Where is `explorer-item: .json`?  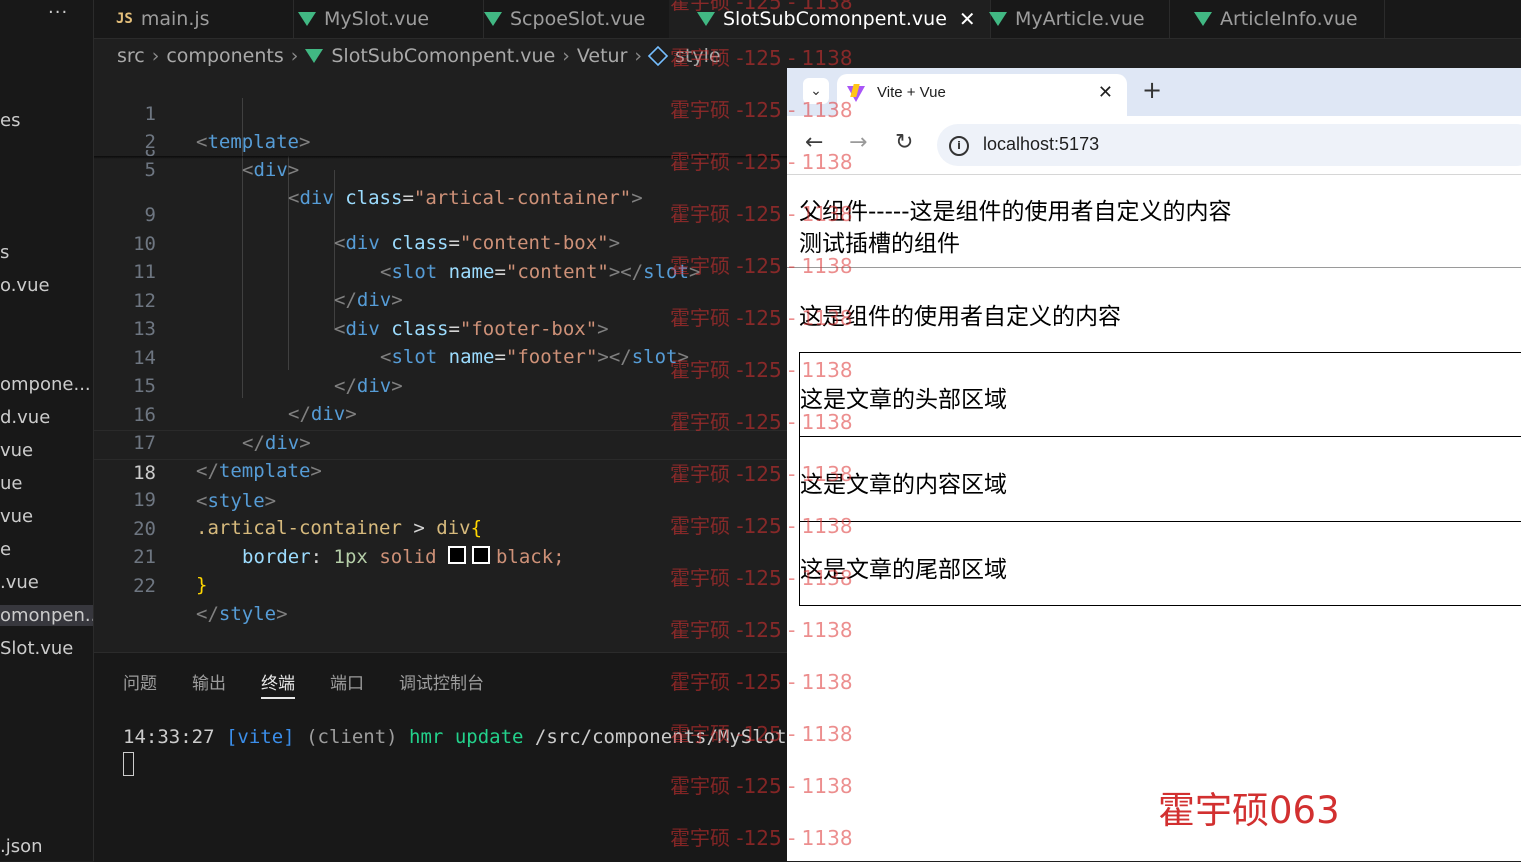 explorer-item: .json is located at coordinates (21, 846).